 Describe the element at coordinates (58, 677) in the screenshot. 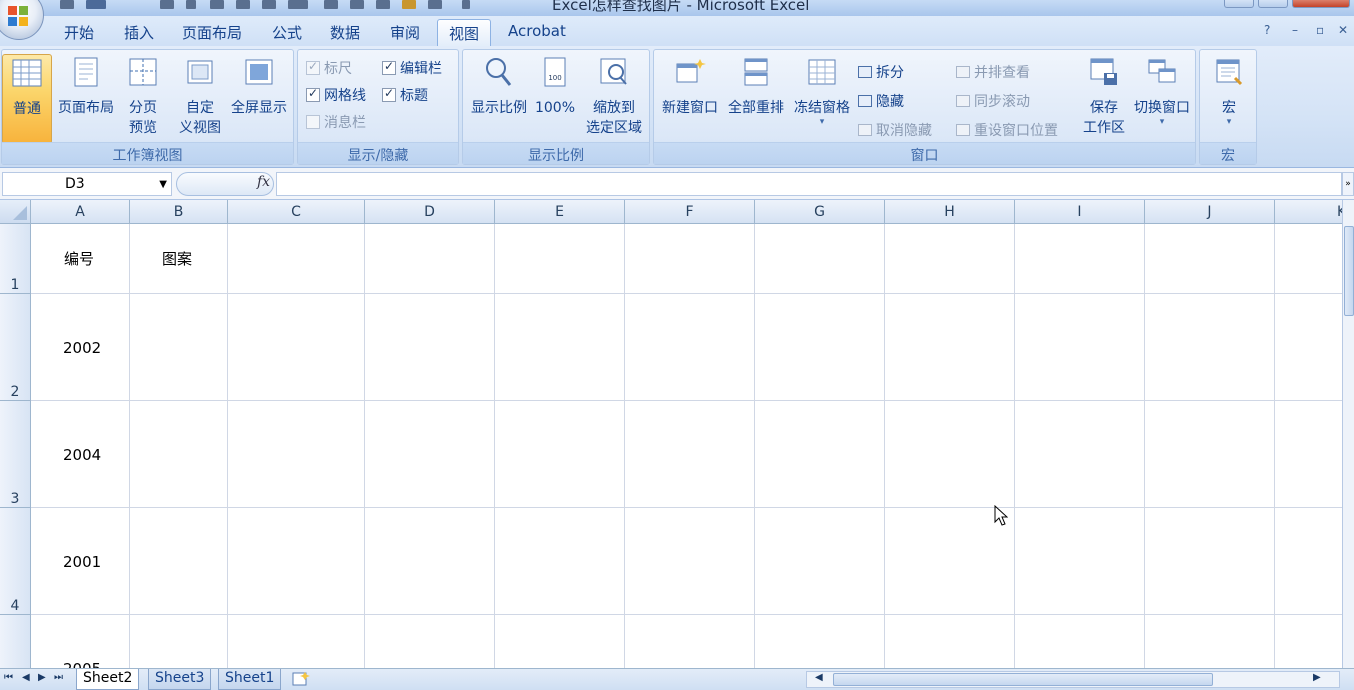

I see `last-sheet-icon: ⏭` at that location.